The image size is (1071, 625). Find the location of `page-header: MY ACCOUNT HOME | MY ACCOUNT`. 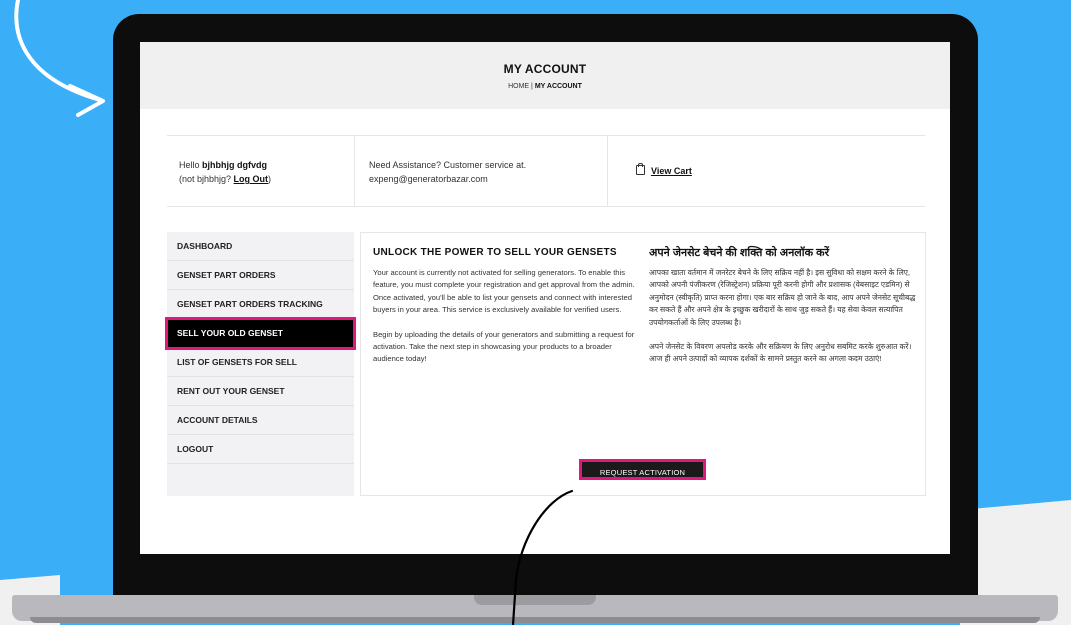

page-header: MY ACCOUNT HOME | MY ACCOUNT is located at coordinates (545, 75).